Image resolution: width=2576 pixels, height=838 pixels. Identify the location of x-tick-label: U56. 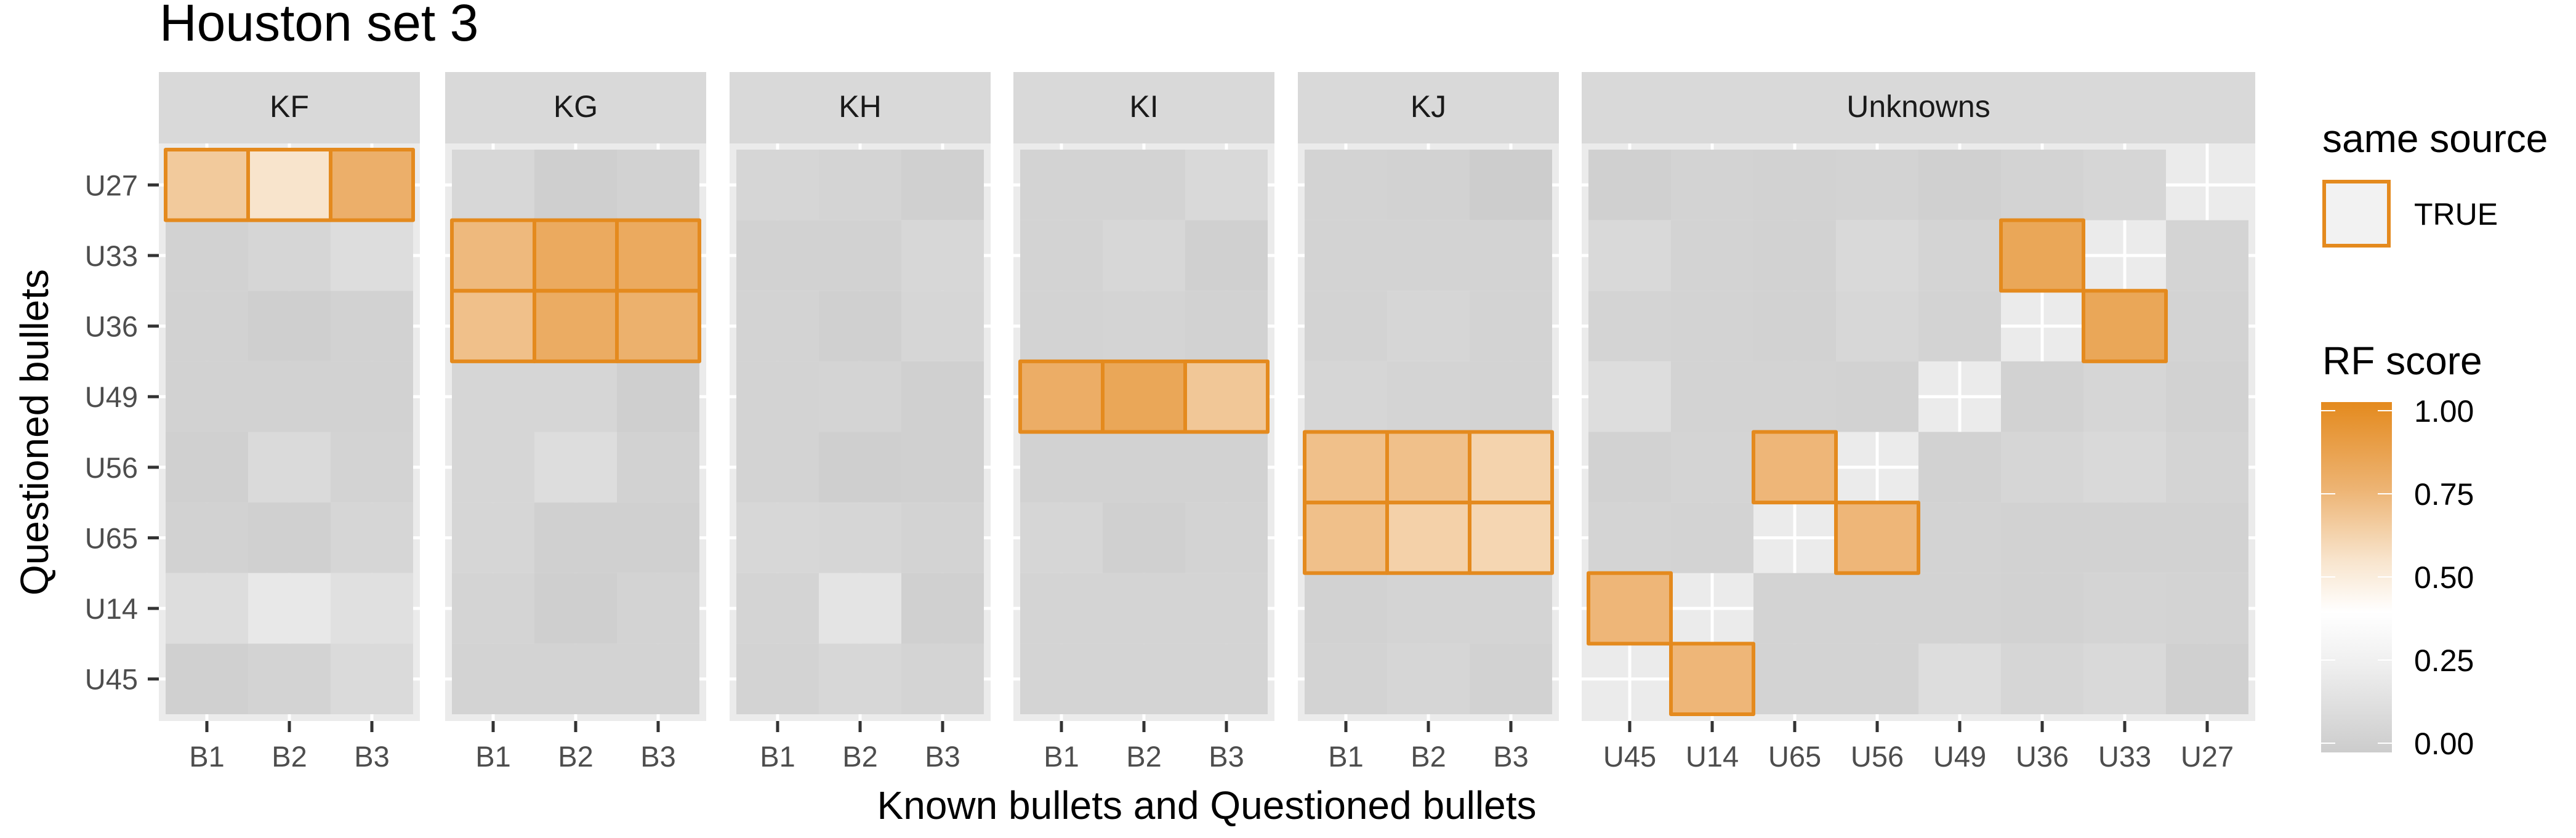
(1877, 756).